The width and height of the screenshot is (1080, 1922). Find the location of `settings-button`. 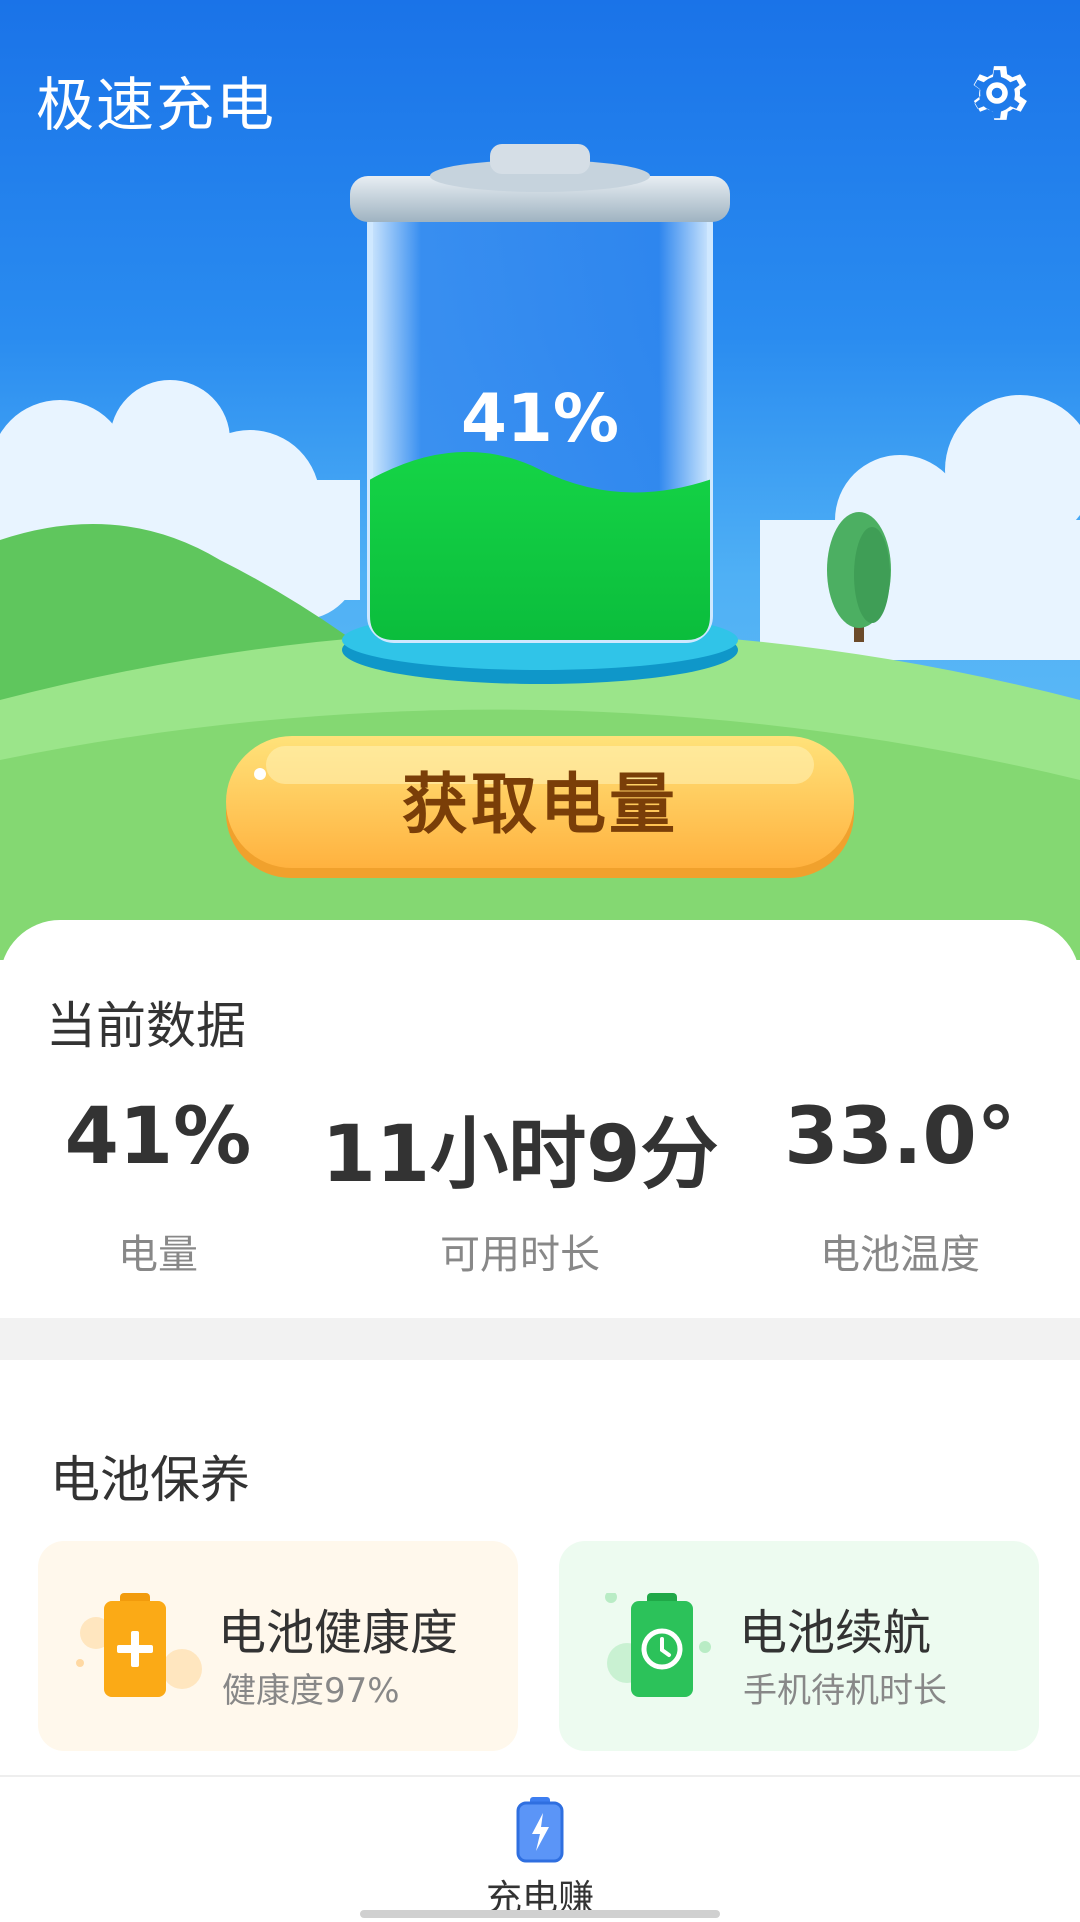

settings-button is located at coordinates (997, 93).